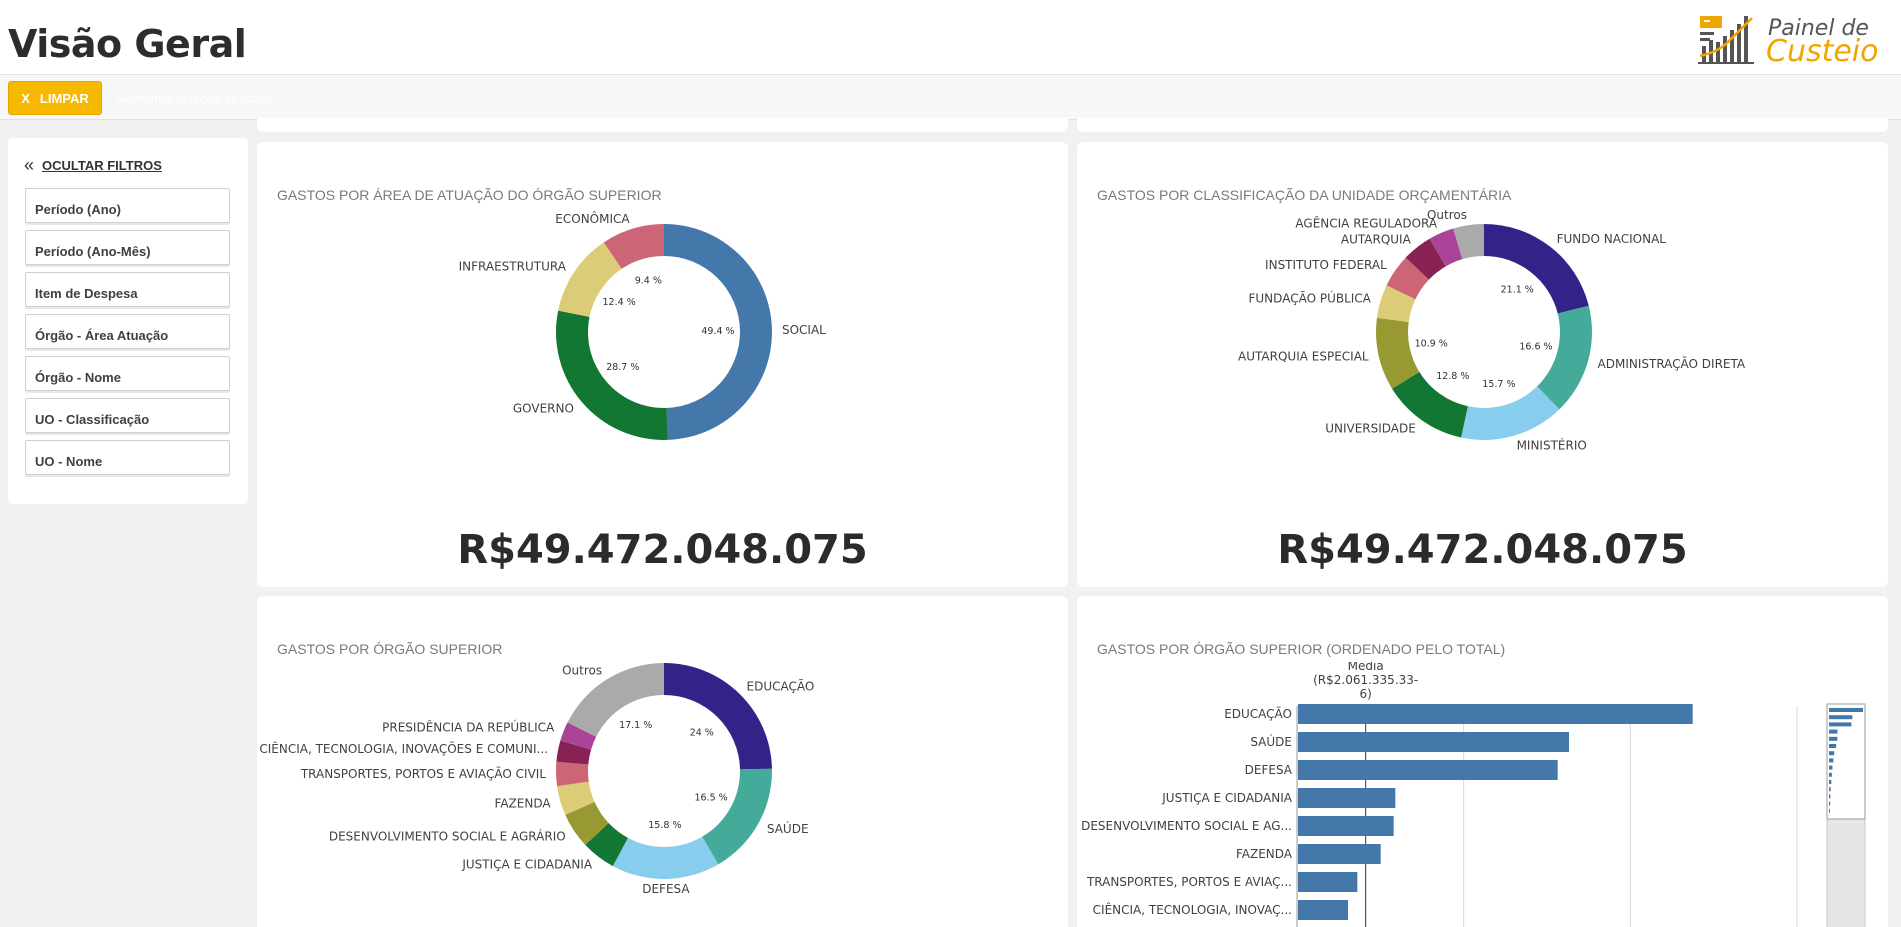  Describe the element at coordinates (1269, 770) in the screenshot. I see `bar-label: DEFESA` at that location.